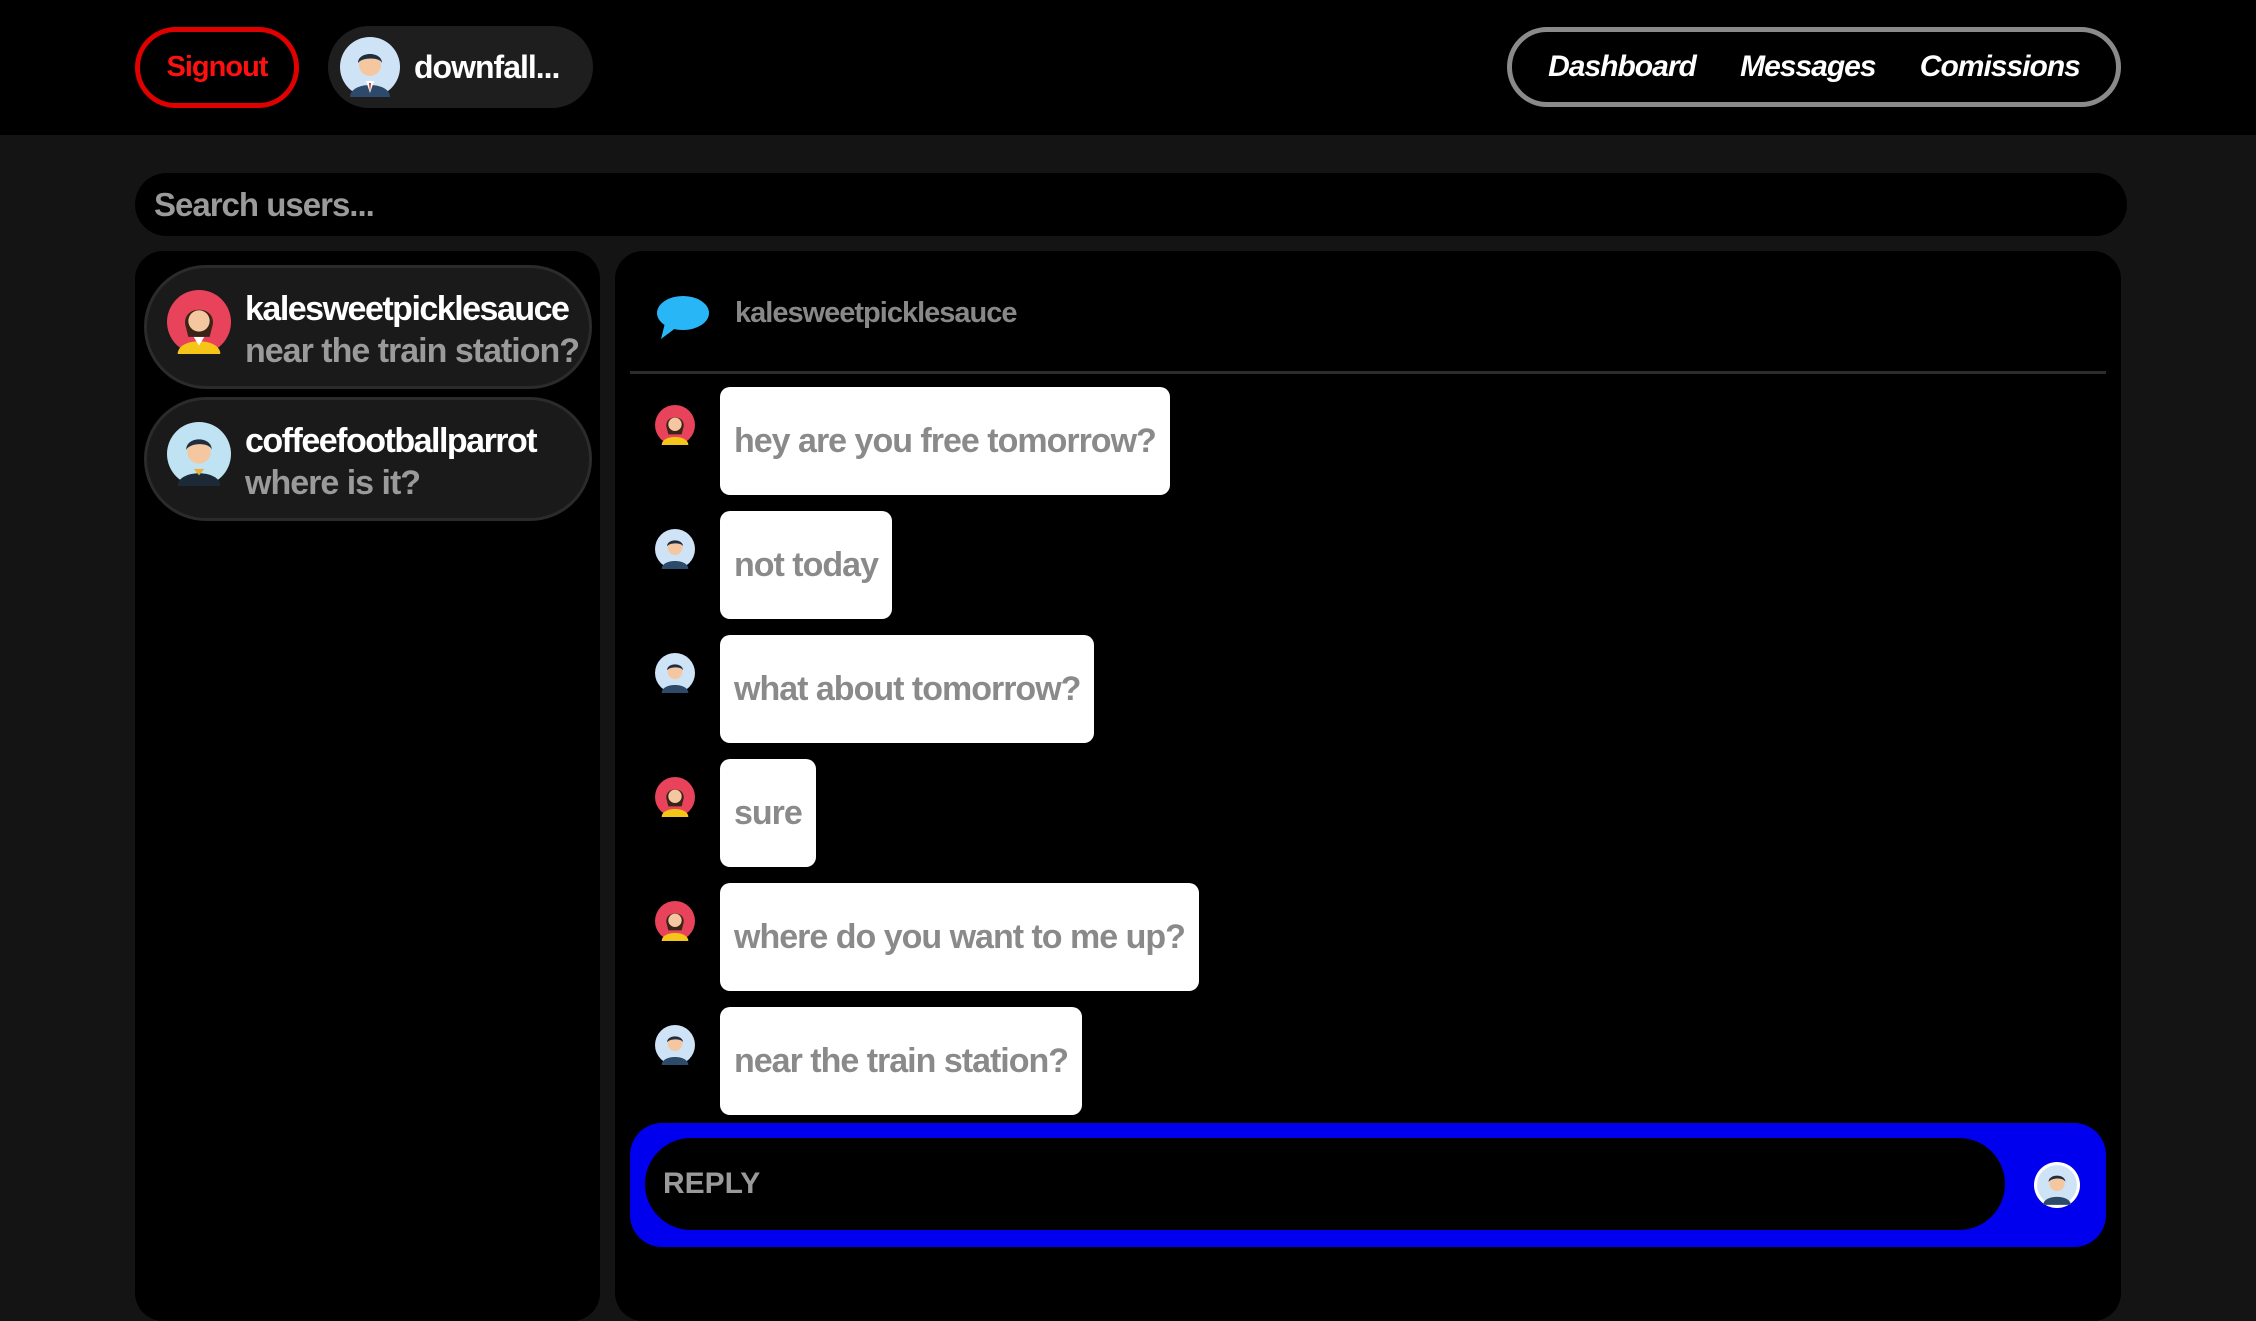 The height and width of the screenshot is (1321, 2256). I want to click on main-nav: Dashboard Messages Comissions, so click(1814, 67).